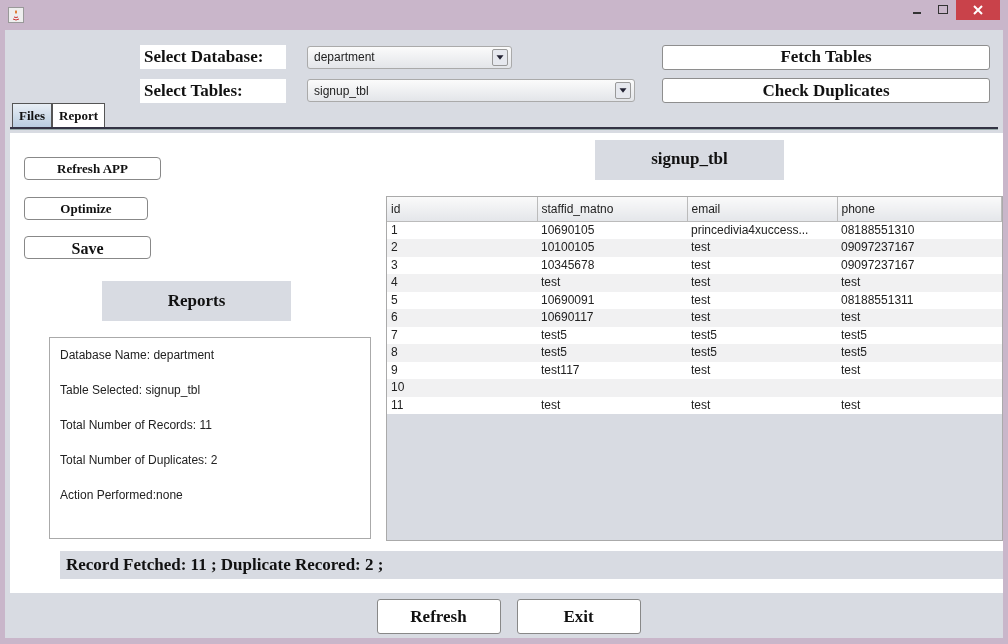 The width and height of the screenshot is (1008, 644). Describe the element at coordinates (32, 114) in the screenshot. I see `tab: Files` at that location.